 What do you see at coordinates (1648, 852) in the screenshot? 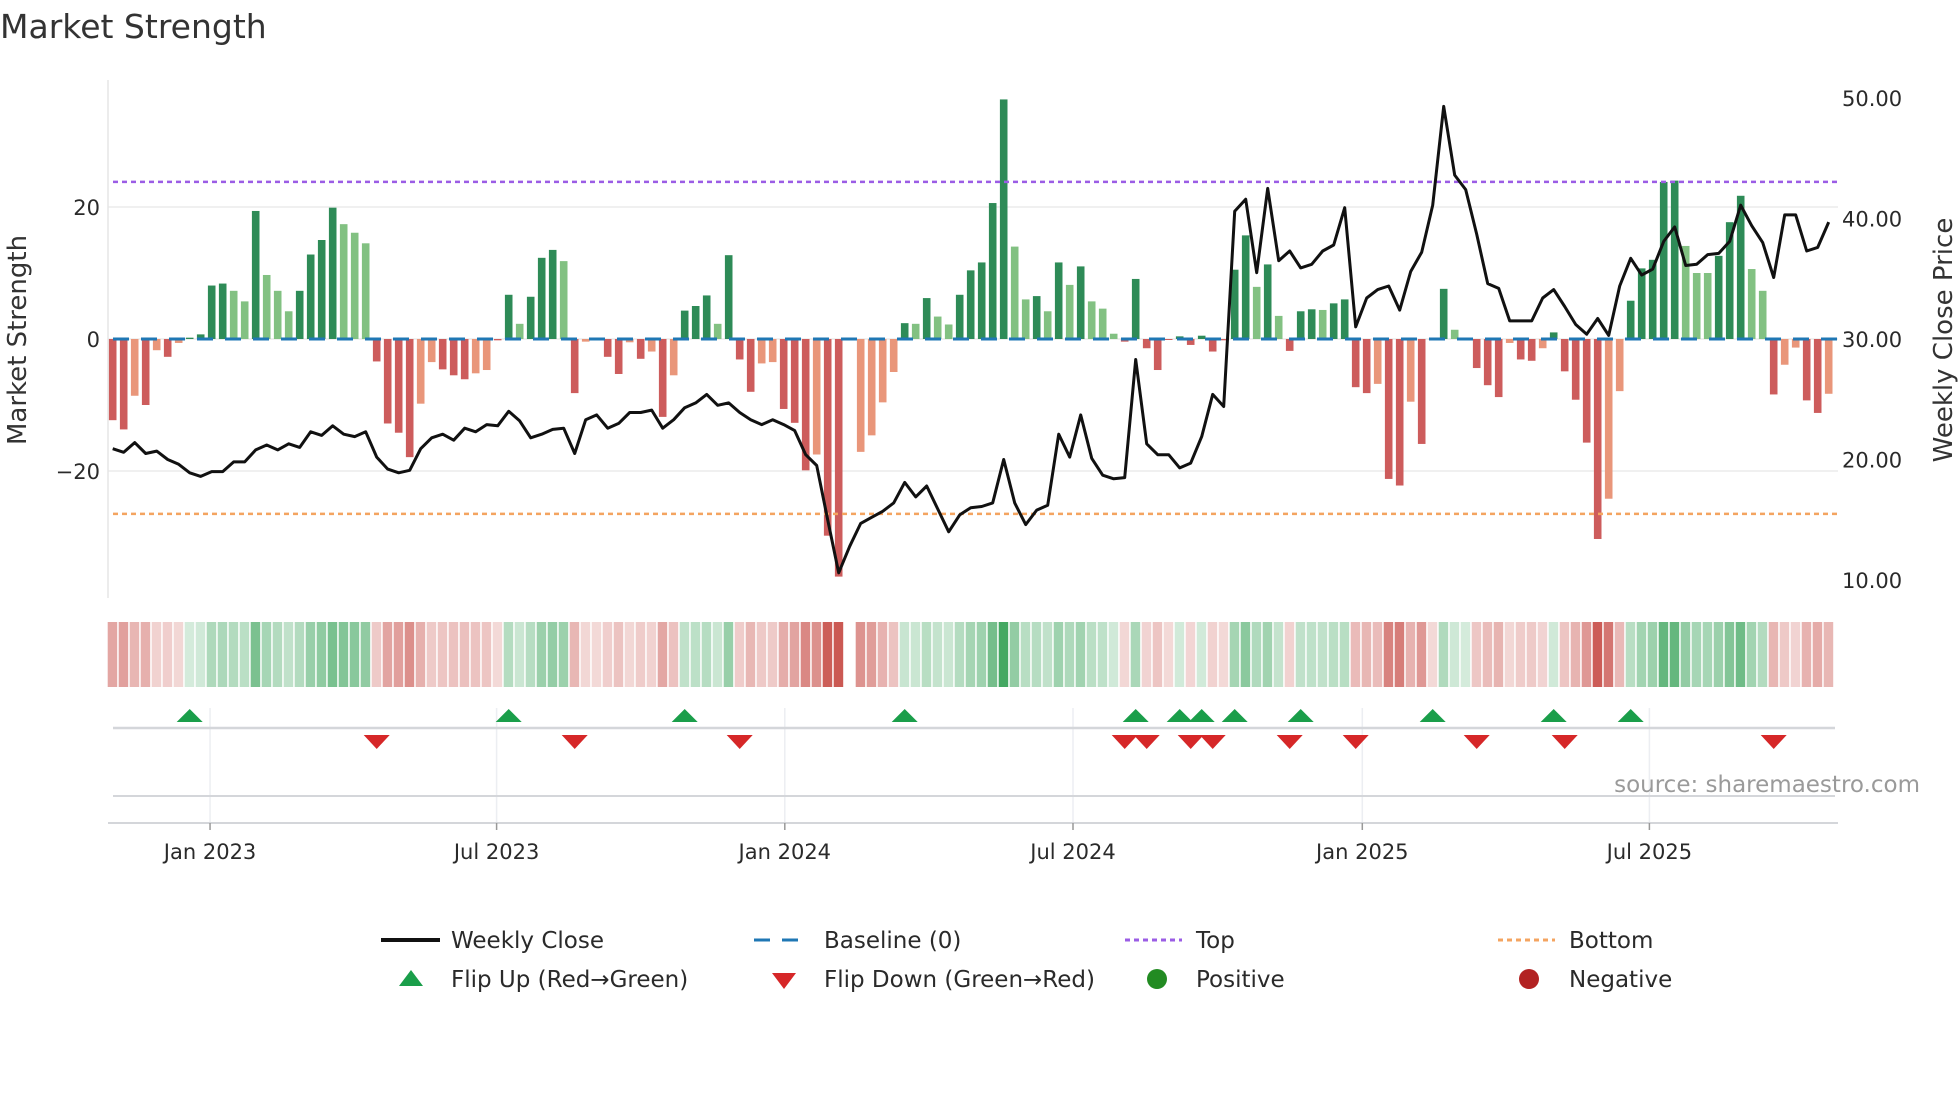
I see `x-tick-label: Jul 2025` at bounding box center [1648, 852].